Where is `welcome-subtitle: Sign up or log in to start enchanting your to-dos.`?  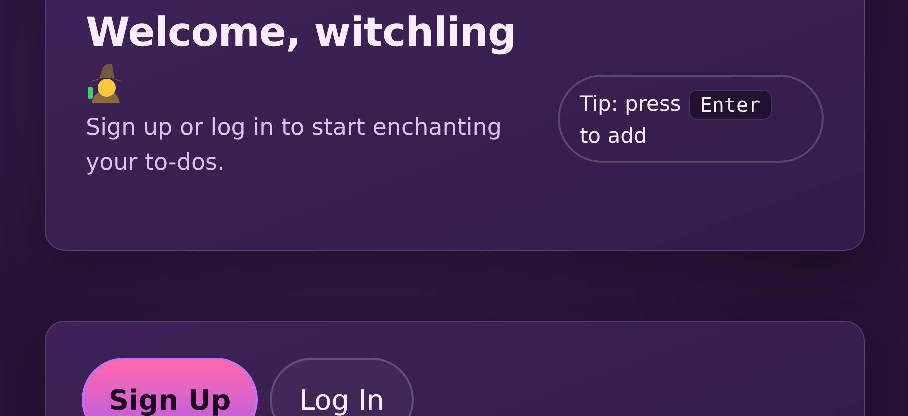 welcome-subtitle: Sign up or log in to start enchanting your to-dos. is located at coordinates (294, 146).